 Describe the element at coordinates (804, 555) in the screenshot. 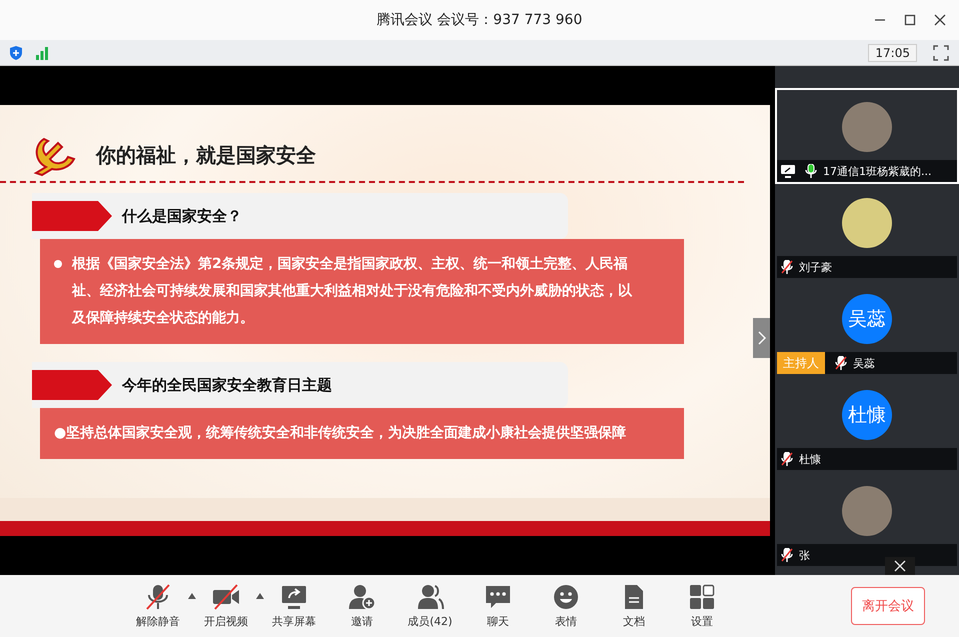

I see `participant-name: 张` at that location.